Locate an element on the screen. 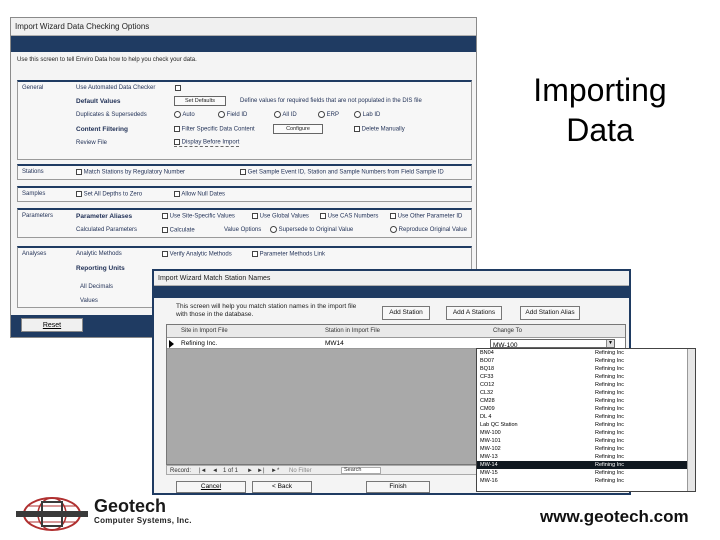 The image size is (720, 540). dropdown-item: MW-100 Refining Inc is located at coordinates (586, 433).